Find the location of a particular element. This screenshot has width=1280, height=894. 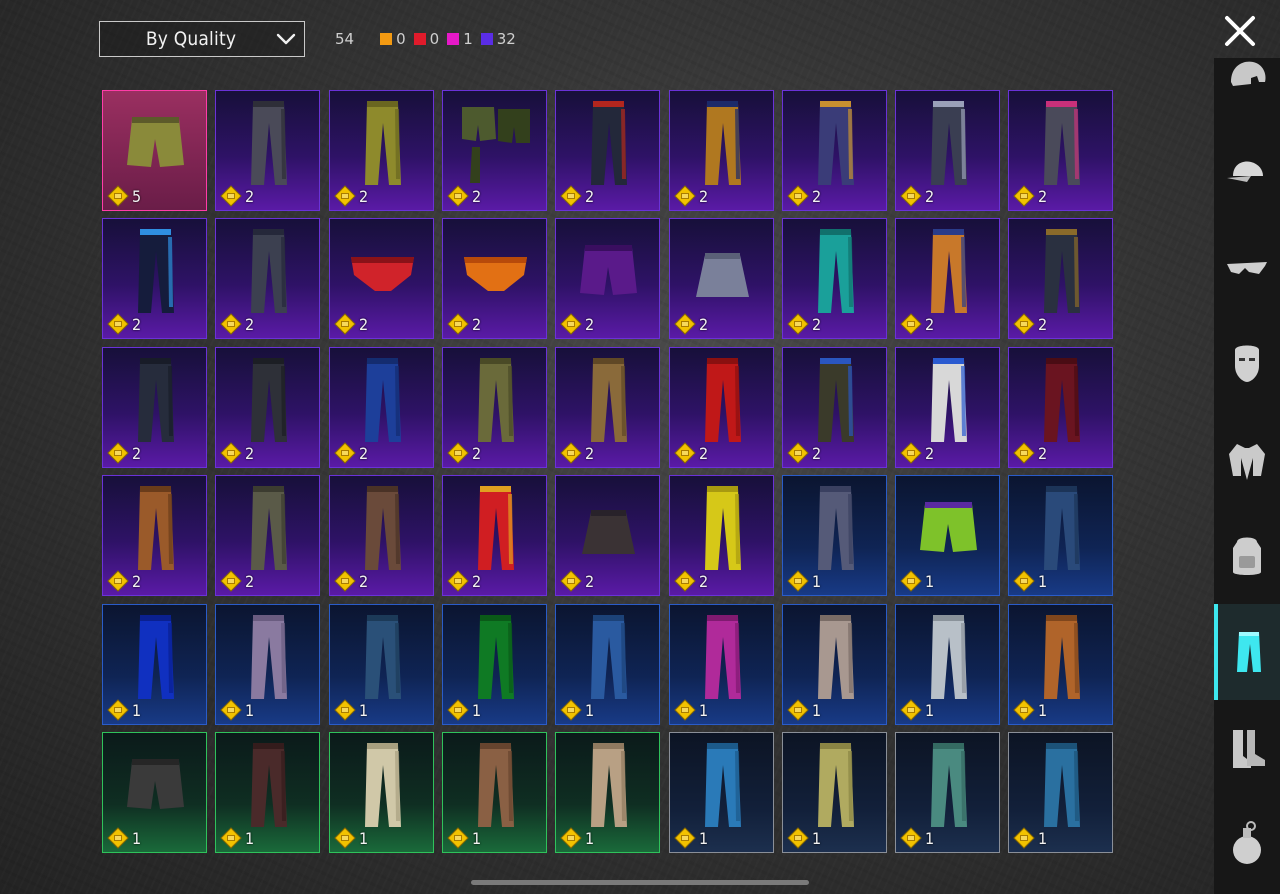

sidebar-tab-jacket is located at coordinates (1247, 460).